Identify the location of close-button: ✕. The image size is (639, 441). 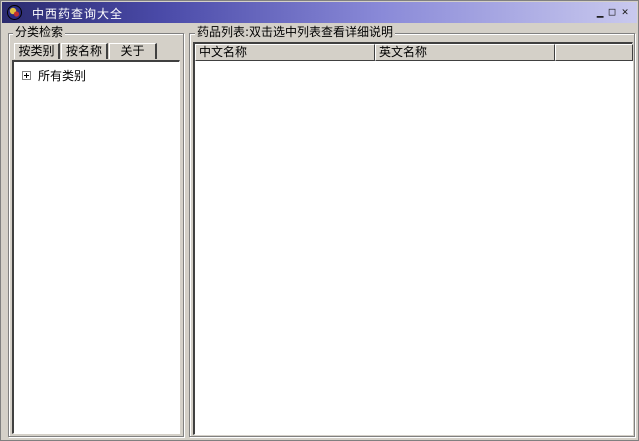
(625, 12).